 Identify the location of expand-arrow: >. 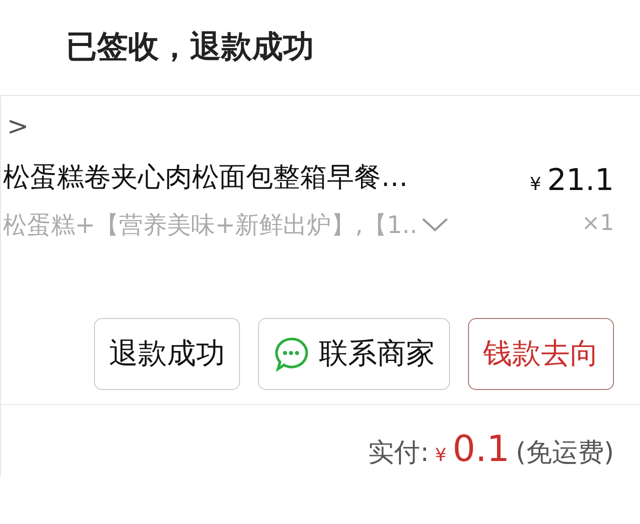
(18, 127).